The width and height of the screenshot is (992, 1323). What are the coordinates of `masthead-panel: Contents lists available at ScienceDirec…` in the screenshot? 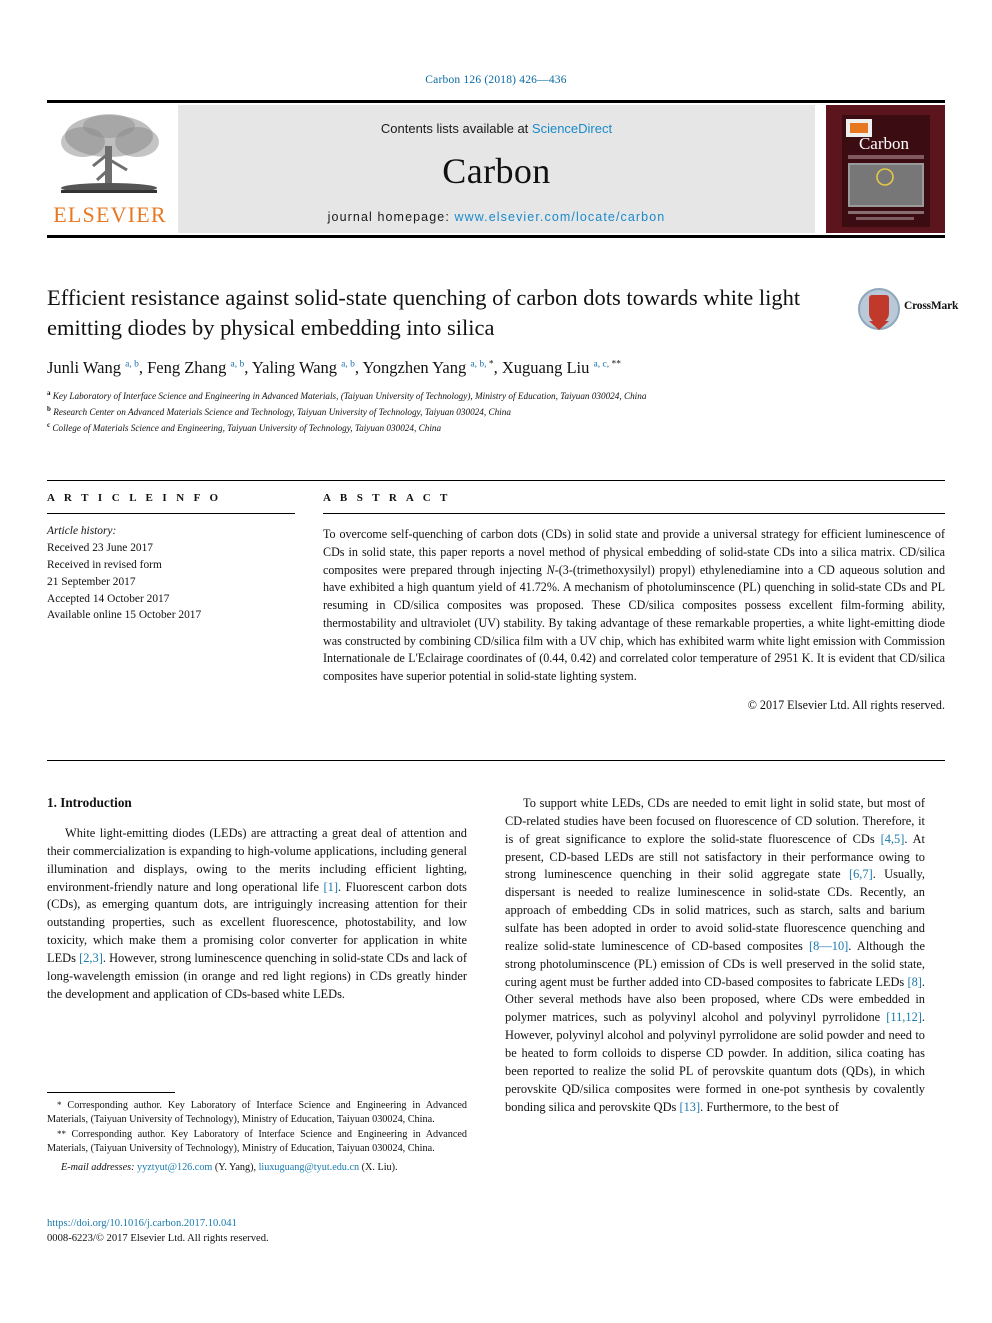 It's located at (496, 169).